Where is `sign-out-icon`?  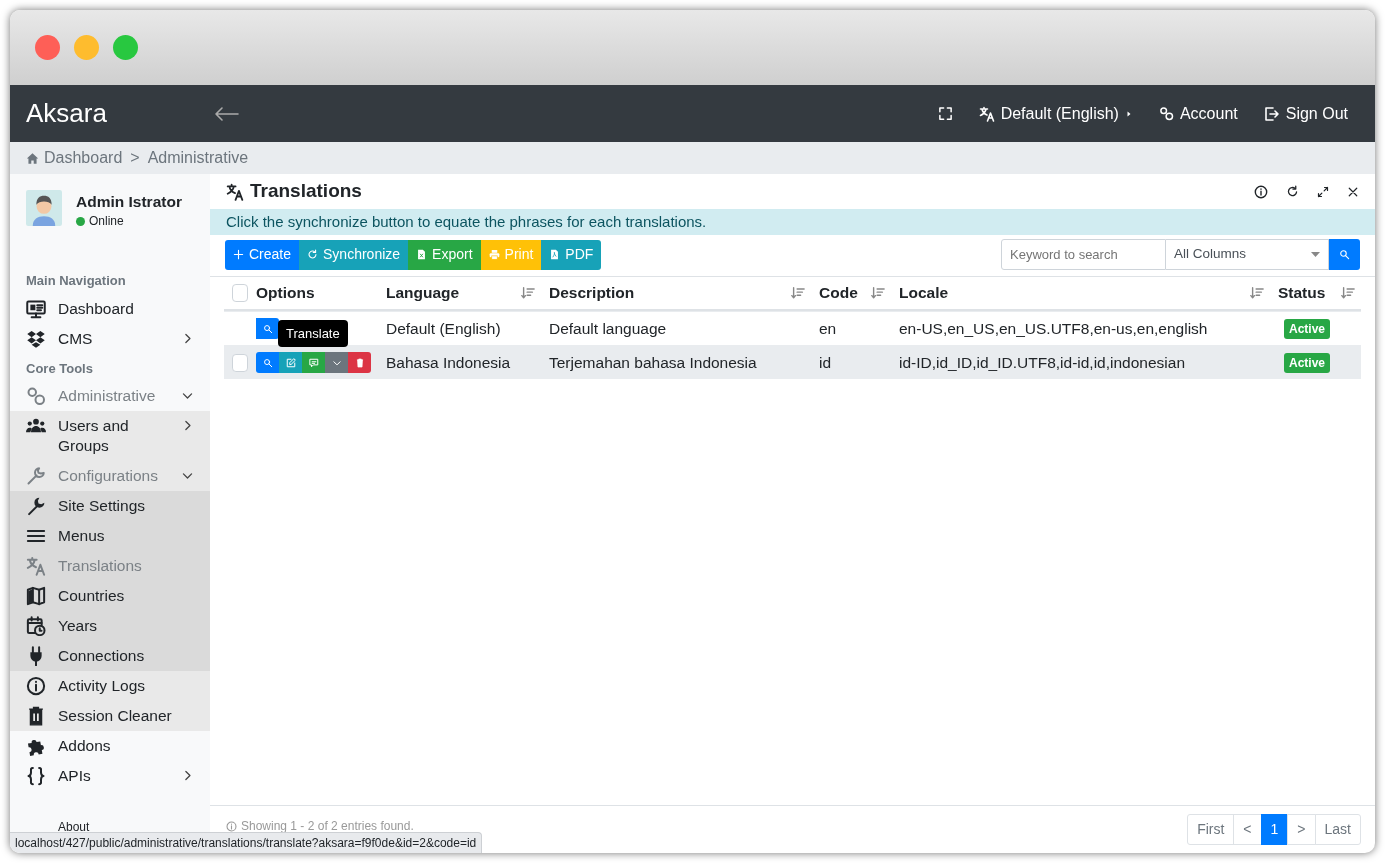
sign-out-icon is located at coordinates (1271, 113).